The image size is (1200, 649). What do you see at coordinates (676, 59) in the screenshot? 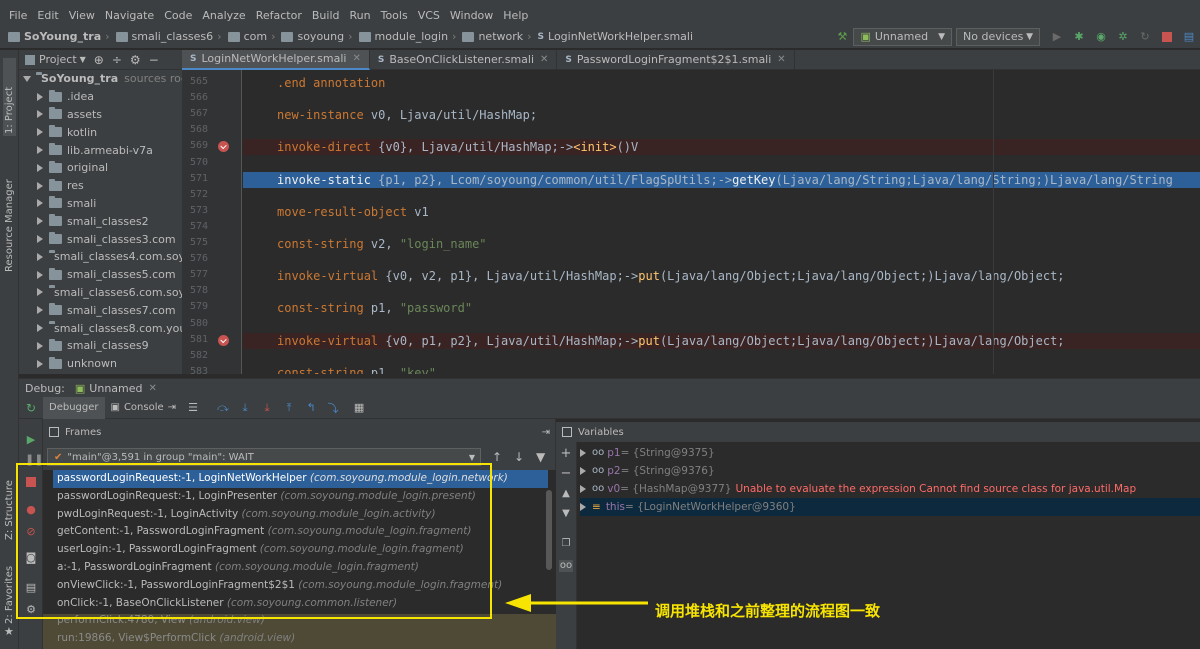
I see `editor-tab: S PasswordLoginFragment$2$1.smali ✕` at bounding box center [676, 59].